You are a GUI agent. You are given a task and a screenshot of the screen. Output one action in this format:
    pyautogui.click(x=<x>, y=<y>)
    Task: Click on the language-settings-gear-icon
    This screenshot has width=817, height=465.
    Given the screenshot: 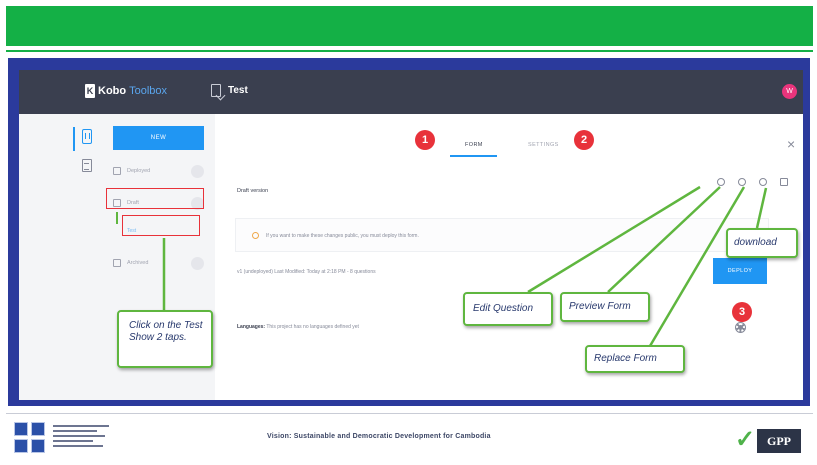 What is the action you would take?
    pyautogui.click(x=740, y=327)
    